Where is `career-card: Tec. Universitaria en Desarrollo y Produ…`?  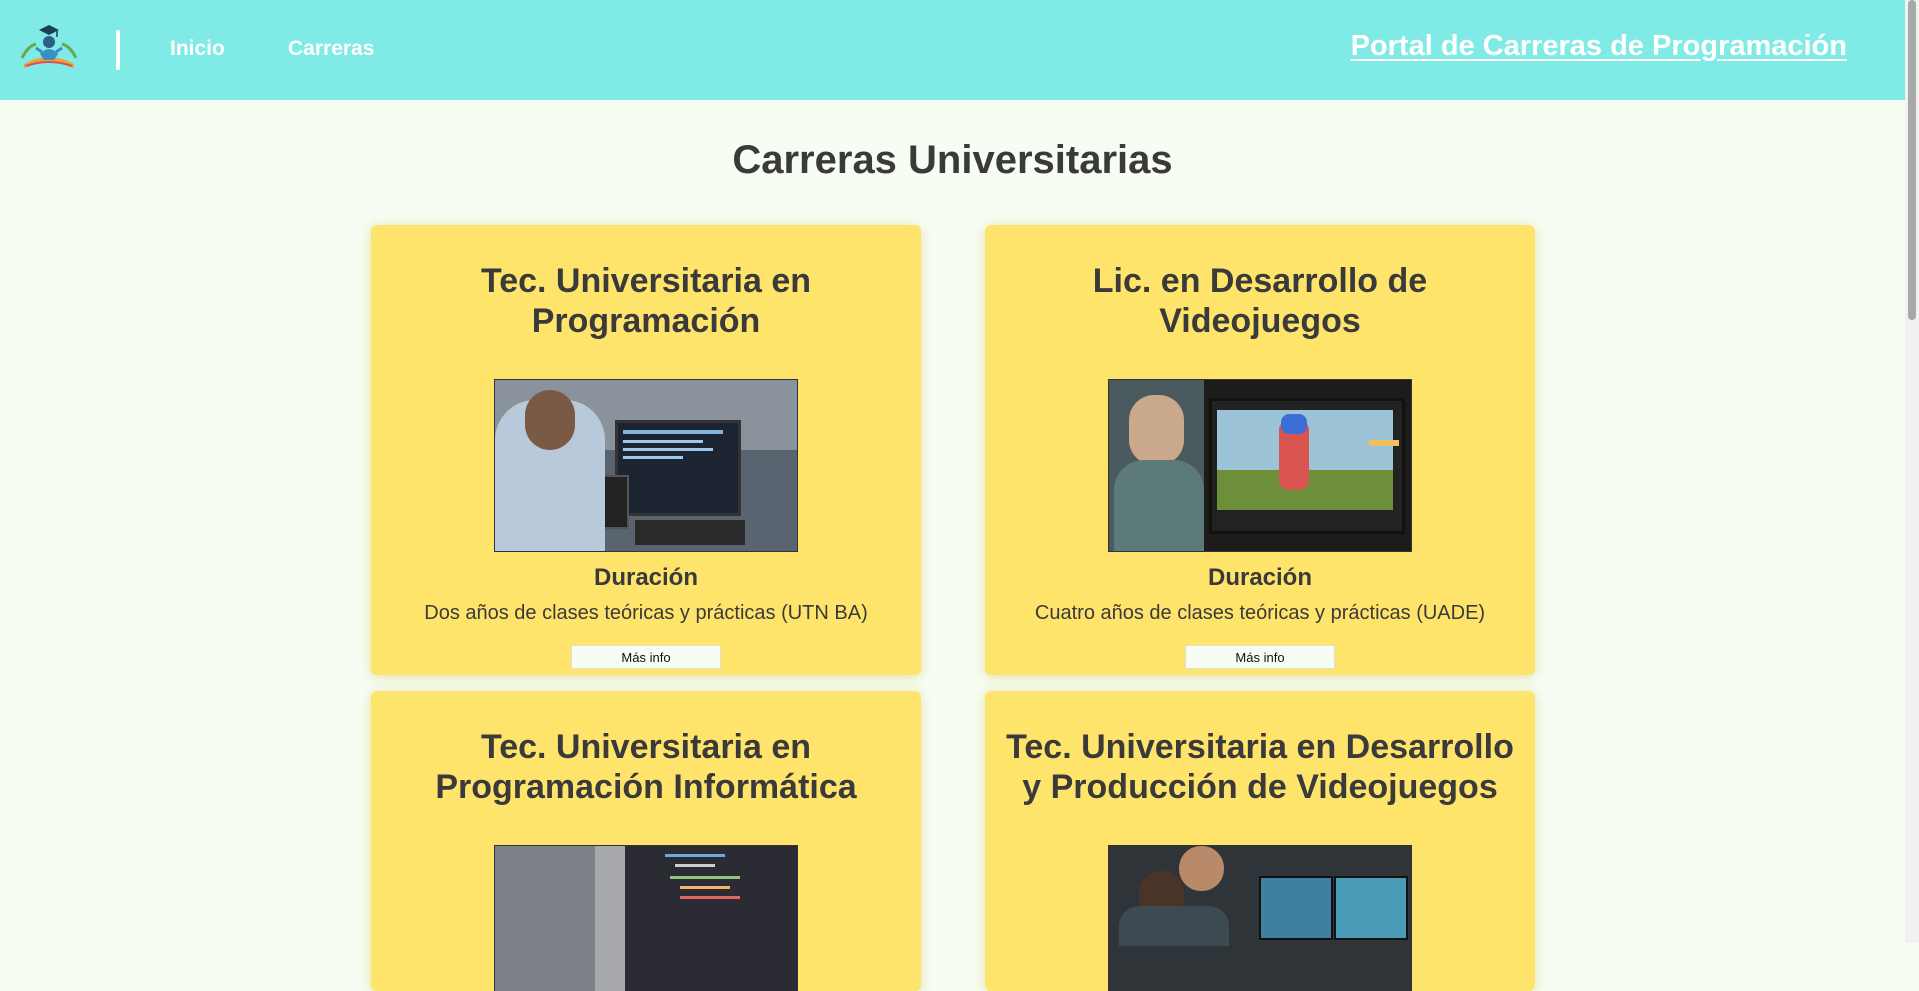
career-card: Tec. Universitaria en Desarrollo y Produ… is located at coordinates (1260, 841).